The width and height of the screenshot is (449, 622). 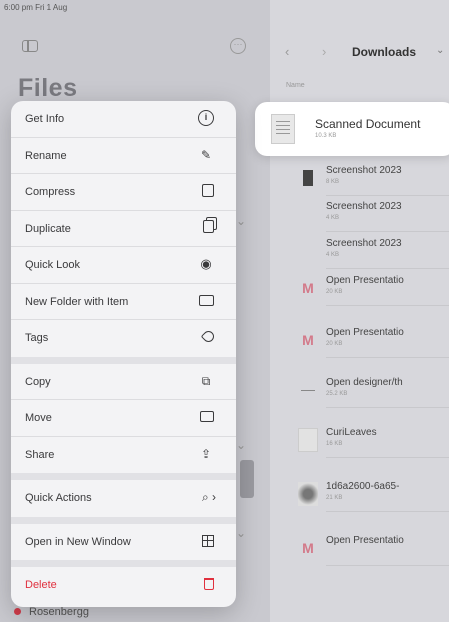 What do you see at coordinates (206, 300) in the screenshot?
I see `folder-plus-icon` at bounding box center [206, 300].